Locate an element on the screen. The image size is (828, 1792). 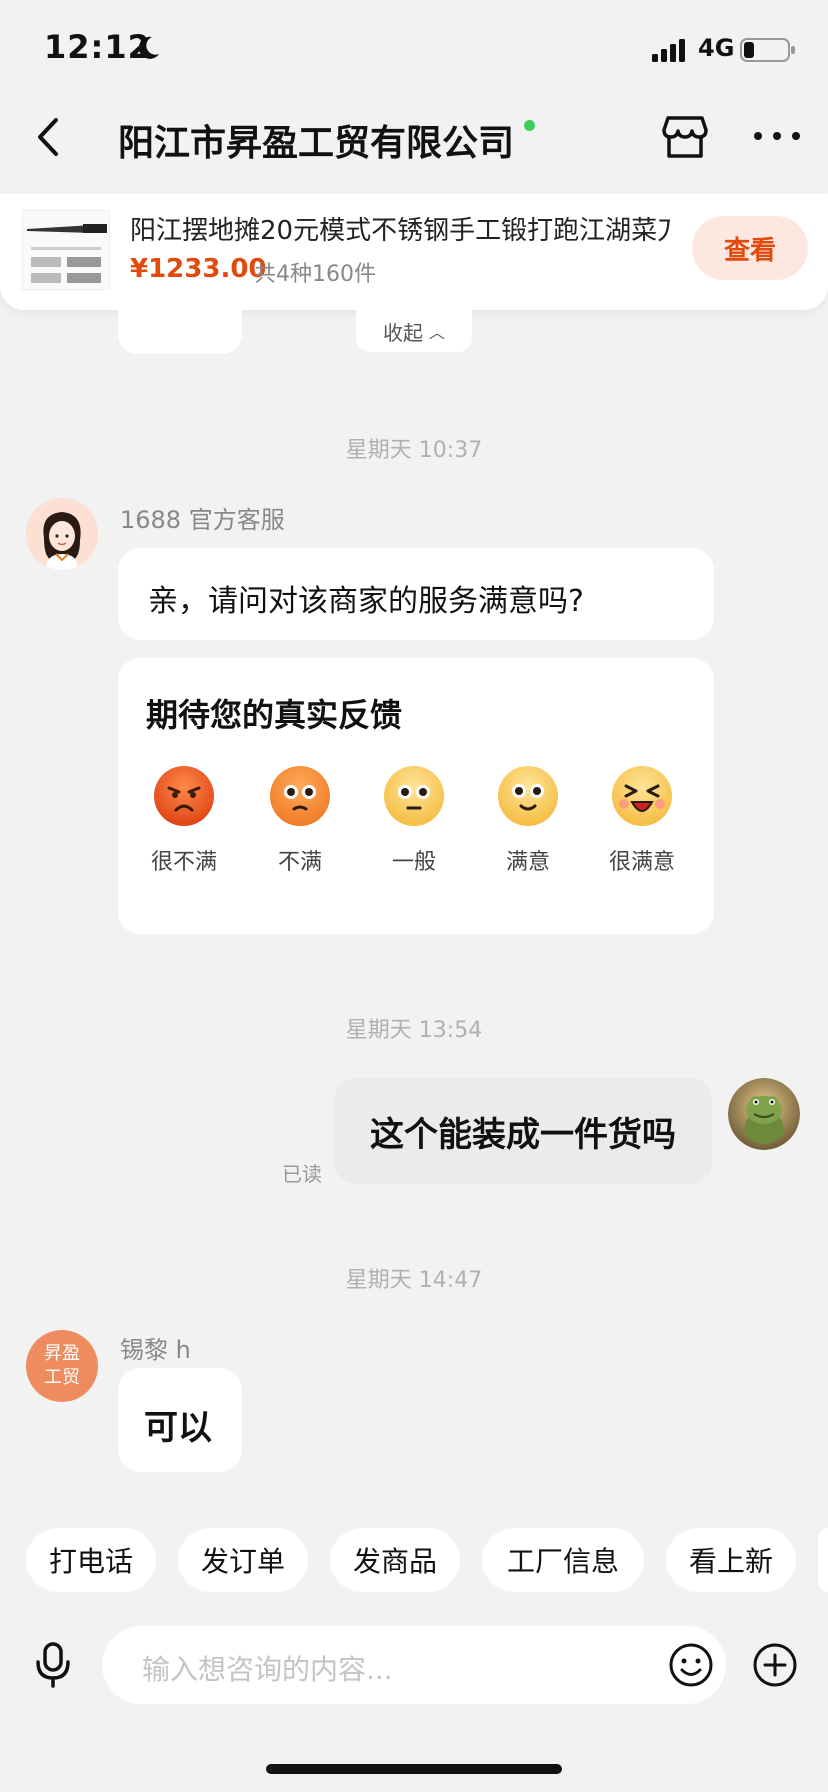
collapse-button: 收起 ︿ is located at coordinates (414, 331).